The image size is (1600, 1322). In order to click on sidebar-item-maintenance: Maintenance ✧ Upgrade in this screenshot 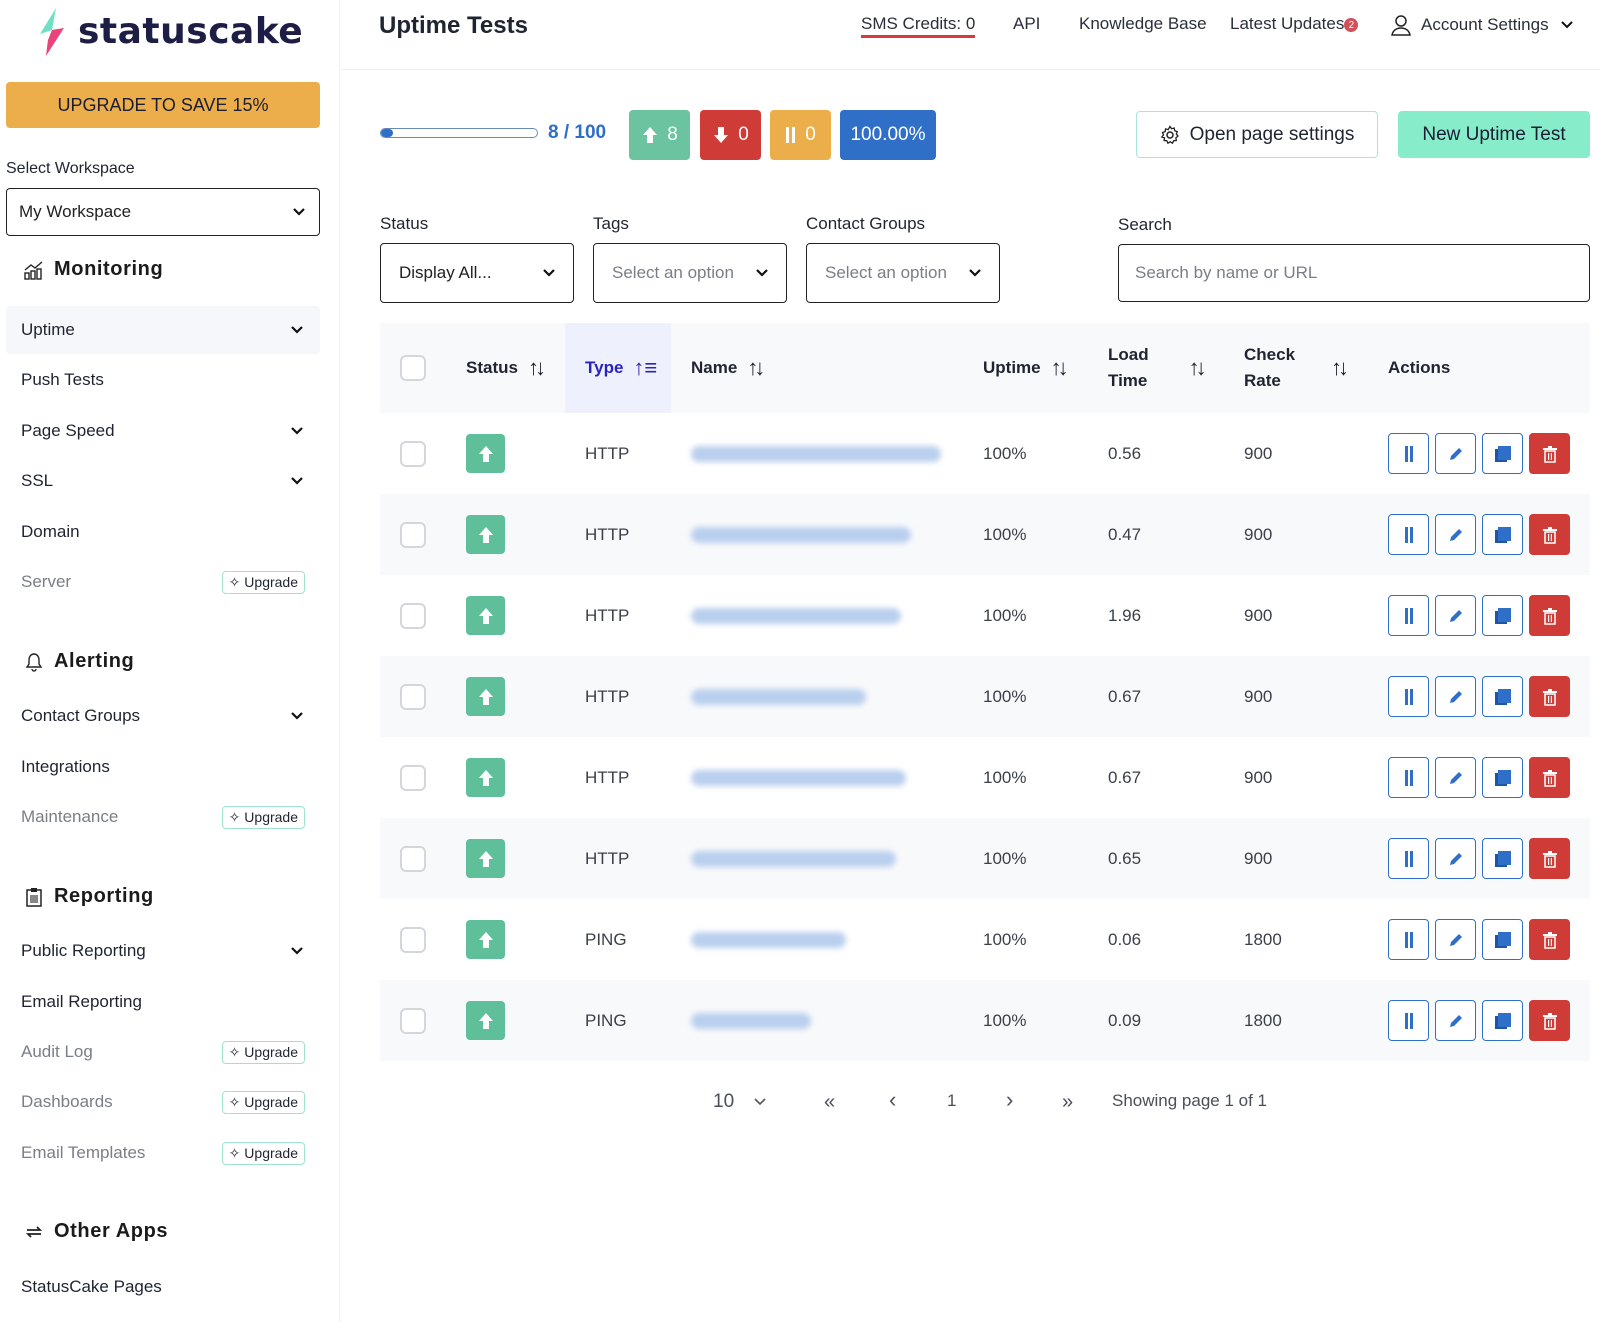, I will do `click(163, 817)`.